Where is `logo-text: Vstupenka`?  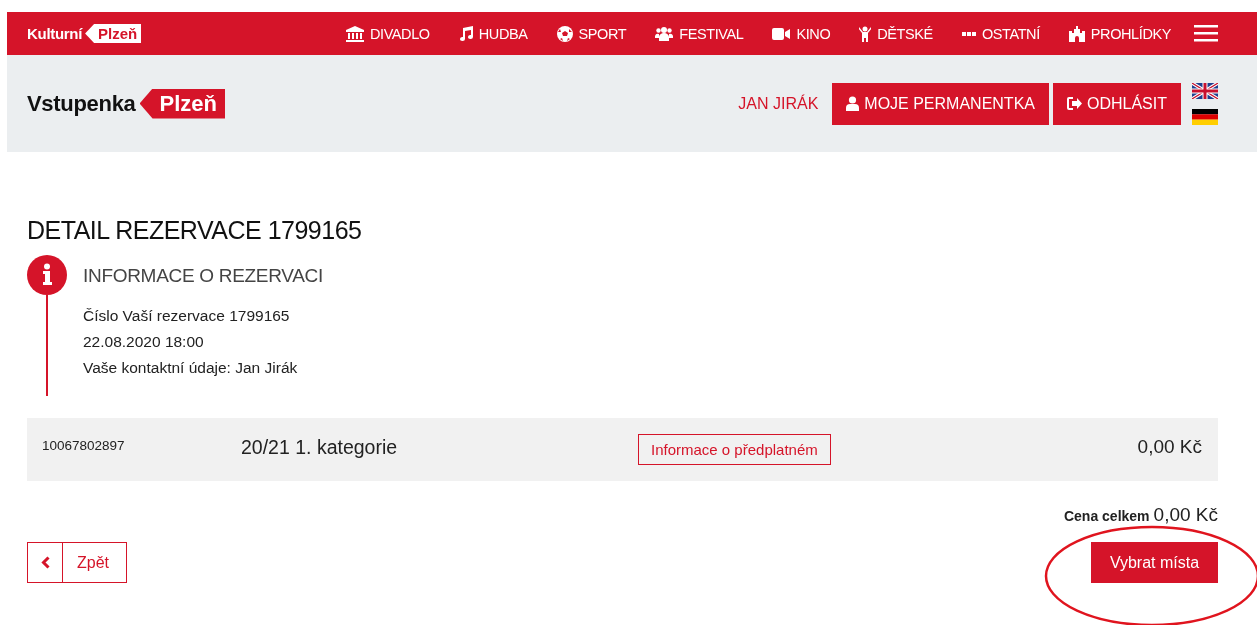
logo-text: Vstupenka is located at coordinates (81, 103).